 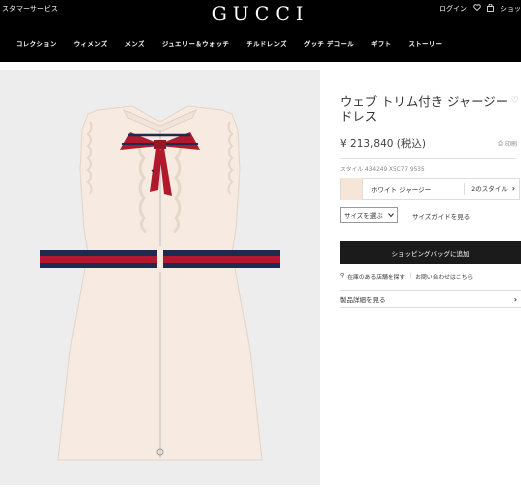 What do you see at coordinates (424, 109) in the screenshot?
I see `product-title: ウェブ トリム付き ジャージー ドレス` at bounding box center [424, 109].